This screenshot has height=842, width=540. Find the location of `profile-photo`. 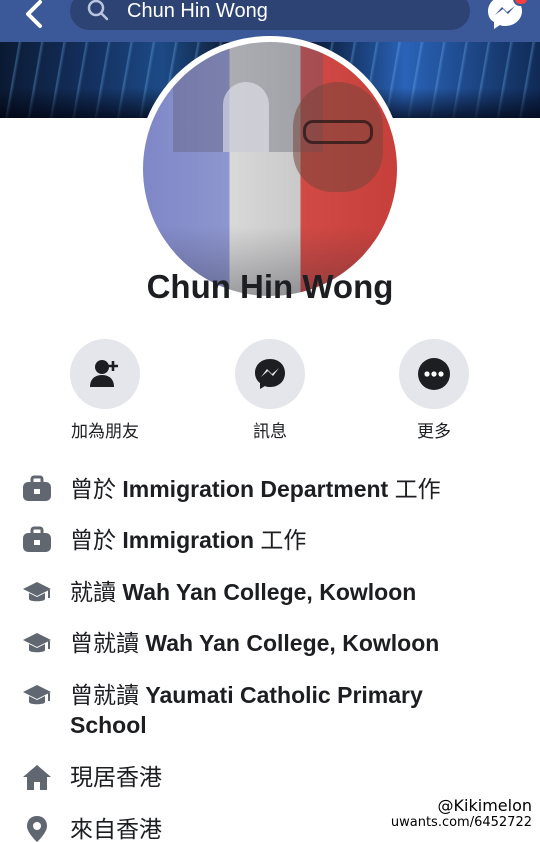

profile-photo is located at coordinates (270, 169).